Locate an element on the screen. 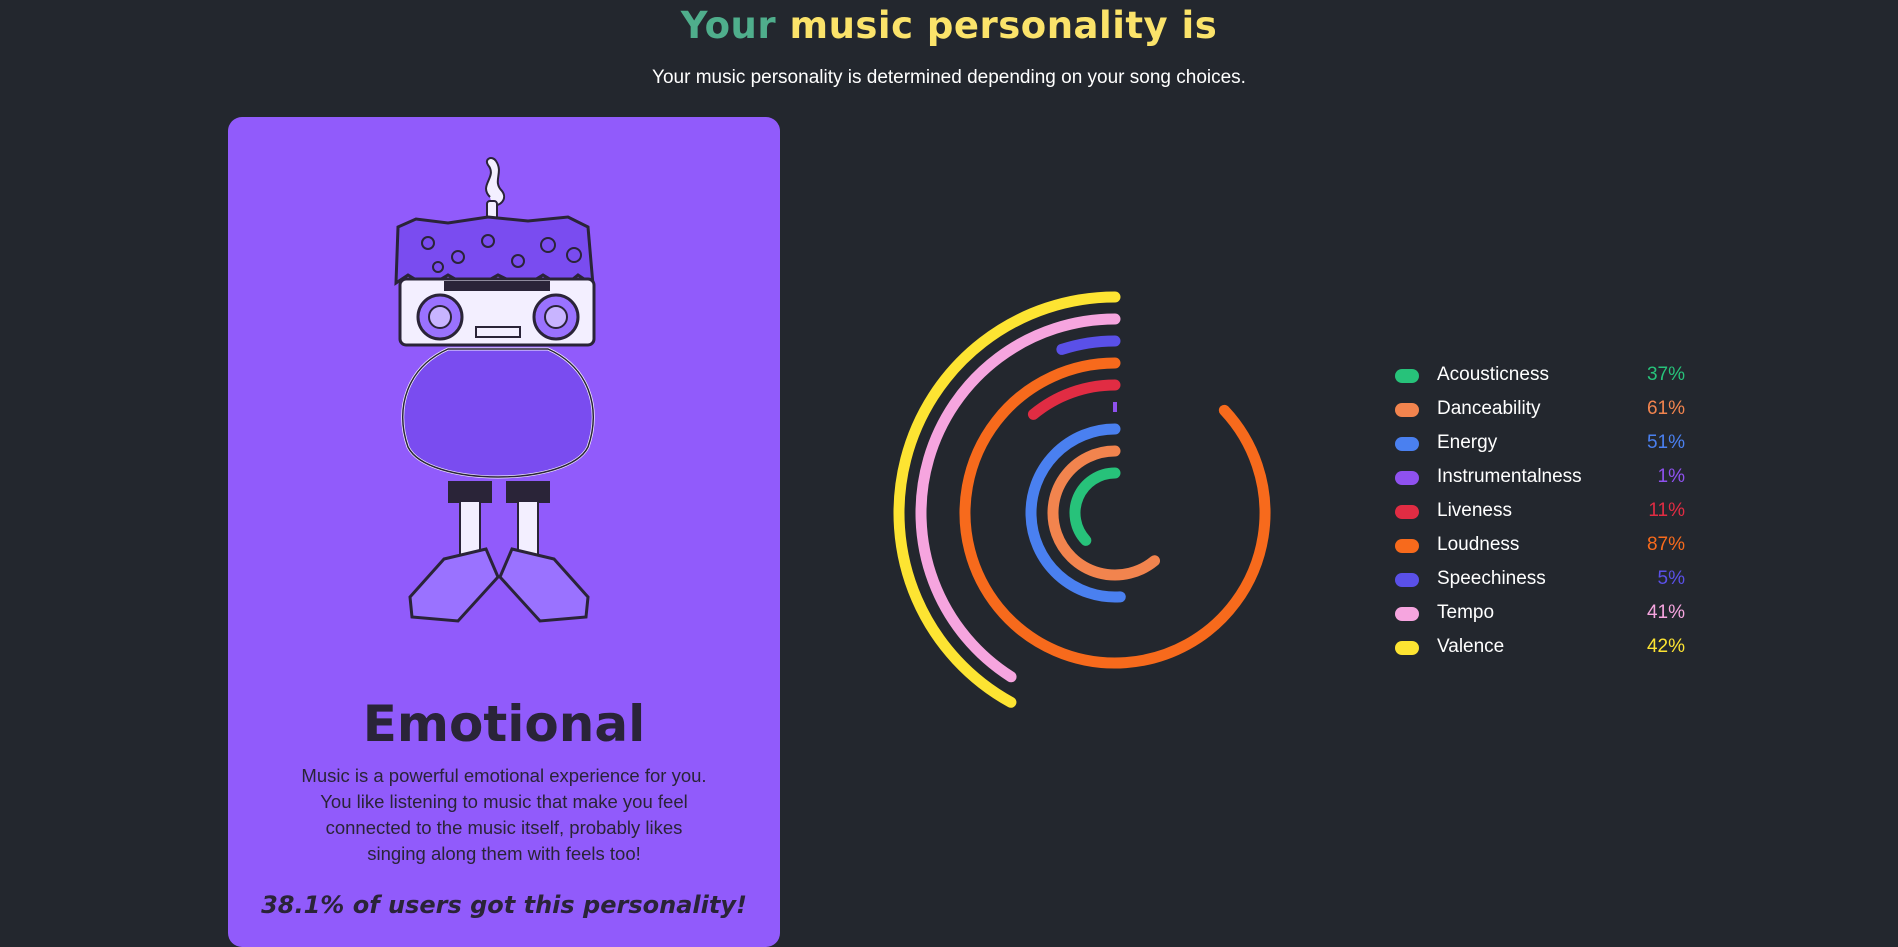  legend-item: Instrumentalness 1% is located at coordinates (1540, 479).